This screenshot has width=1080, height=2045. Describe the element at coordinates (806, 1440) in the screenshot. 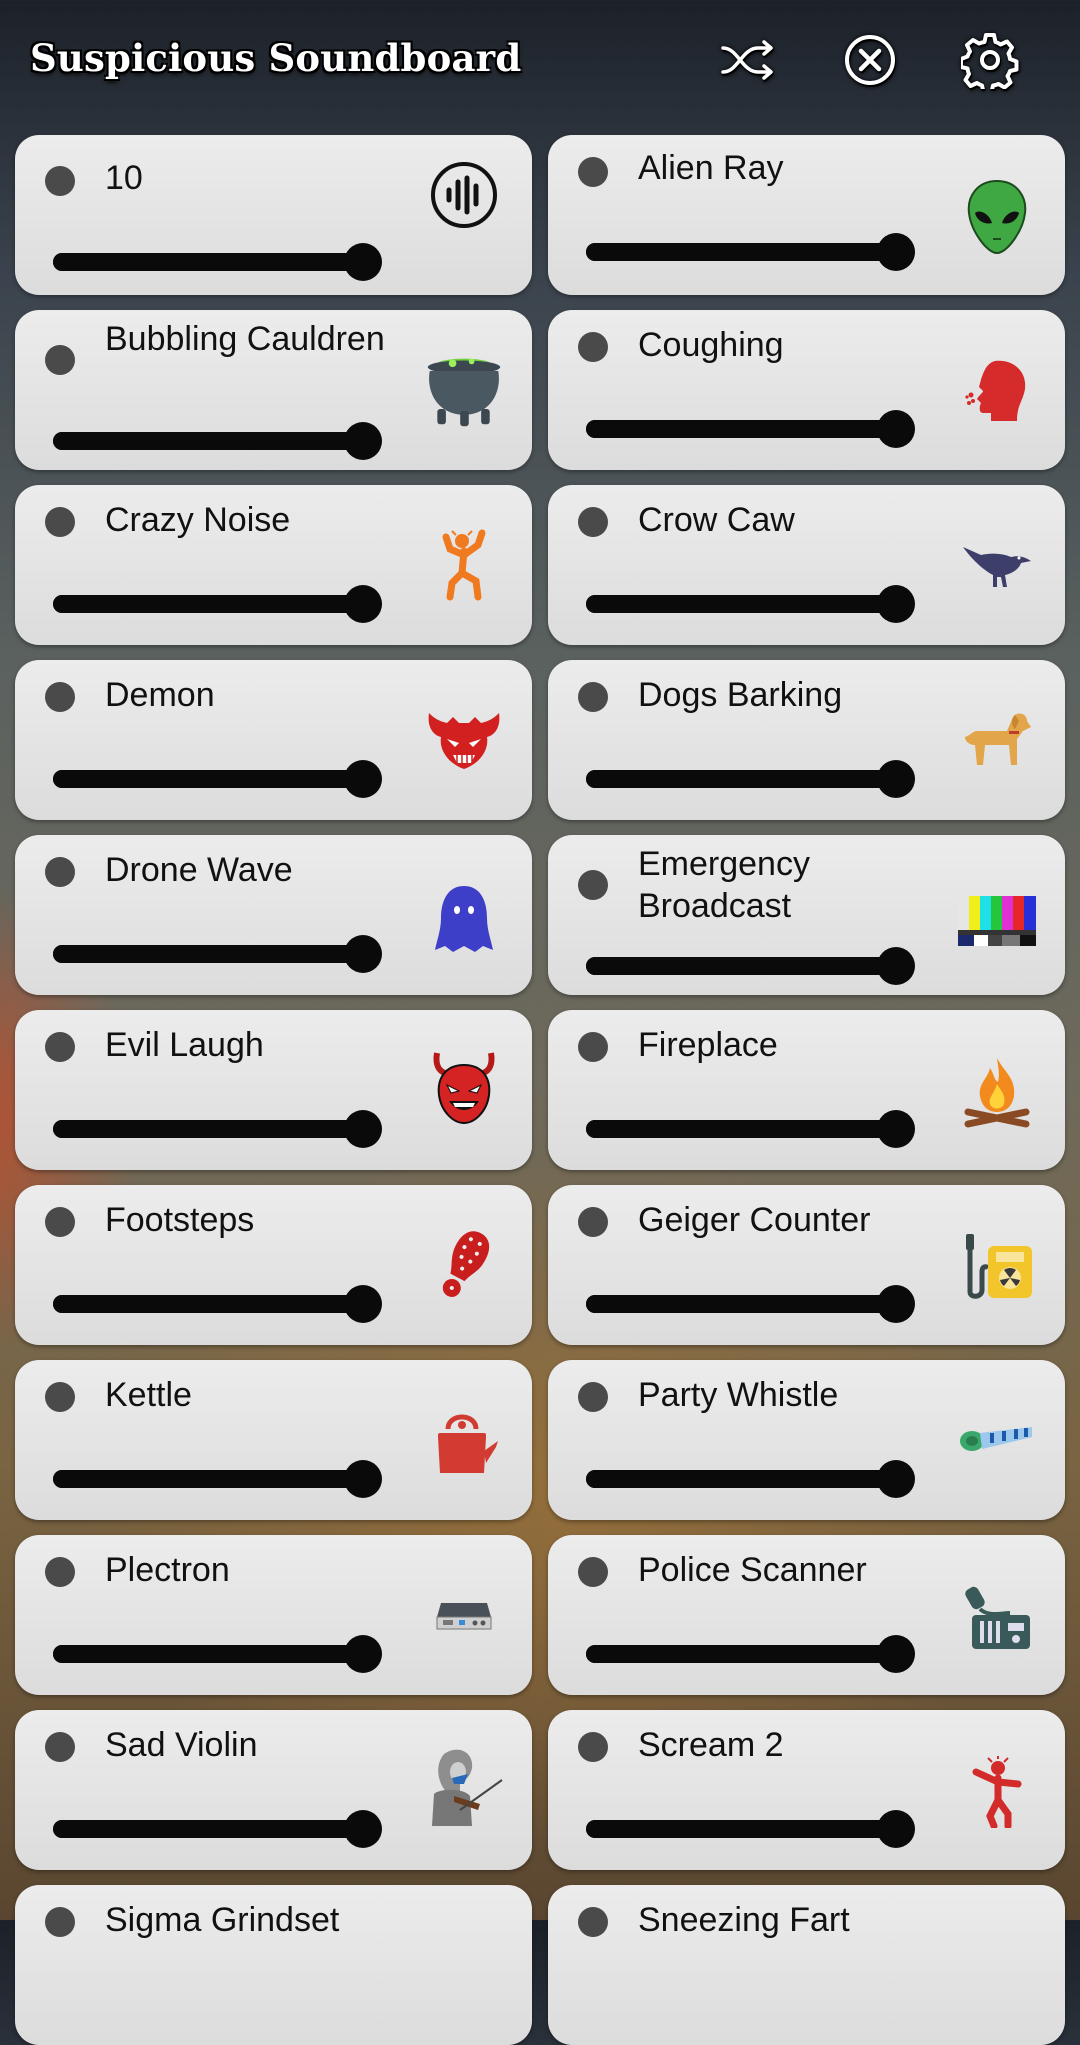

I see `sound-card: Party Whistle` at that location.